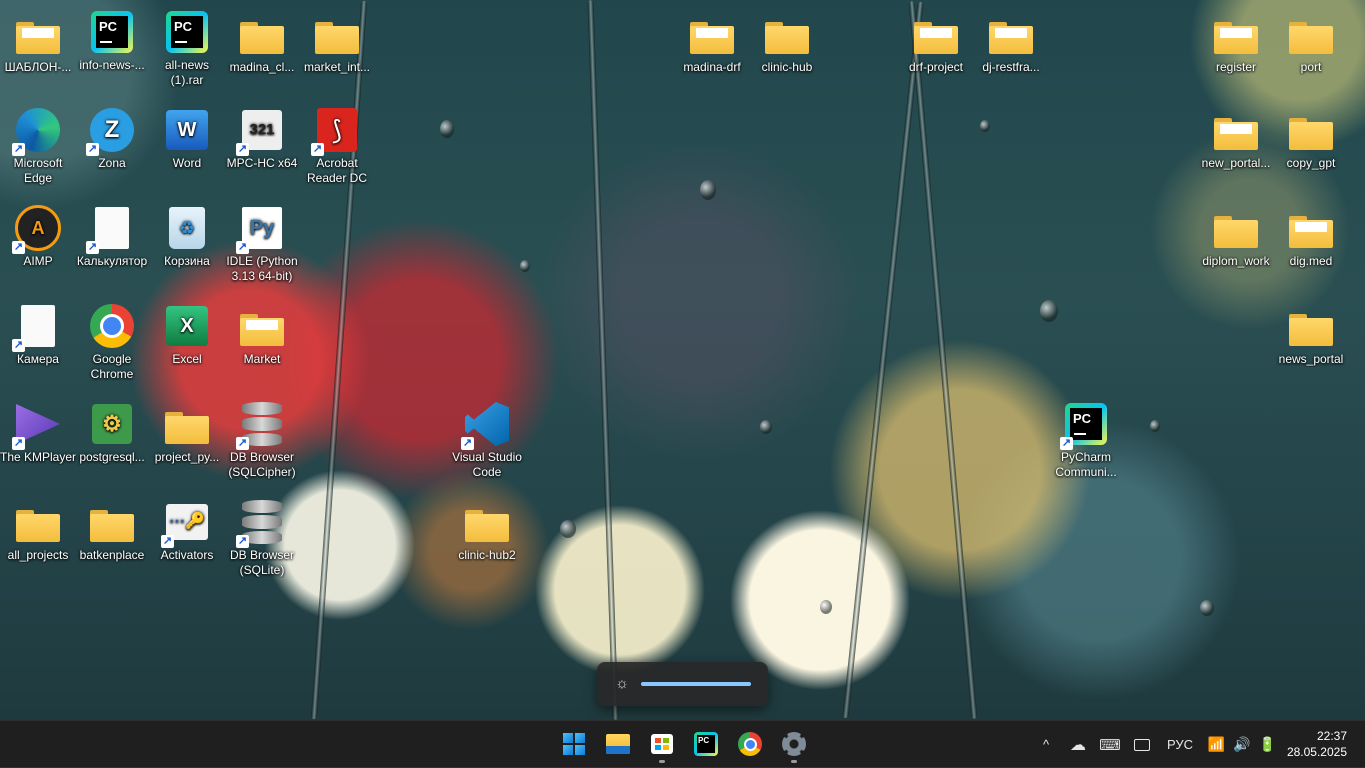 The width and height of the screenshot is (1365, 768). I want to click on desktop-icon-label: The KMPlayer, so click(38, 457).